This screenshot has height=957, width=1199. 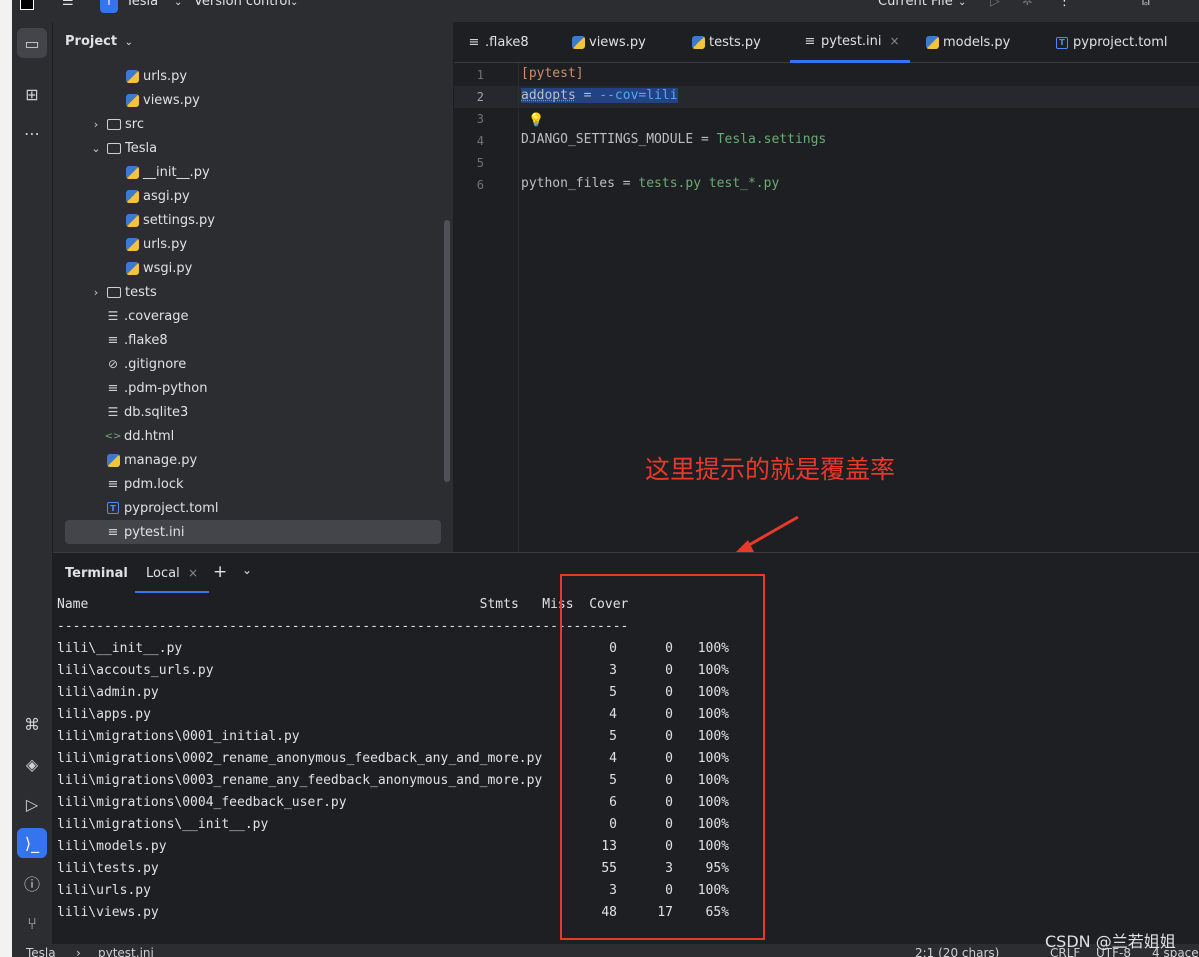 What do you see at coordinates (32, 883) in the screenshot?
I see `problems-icon: ⓘ` at bounding box center [32, 883].